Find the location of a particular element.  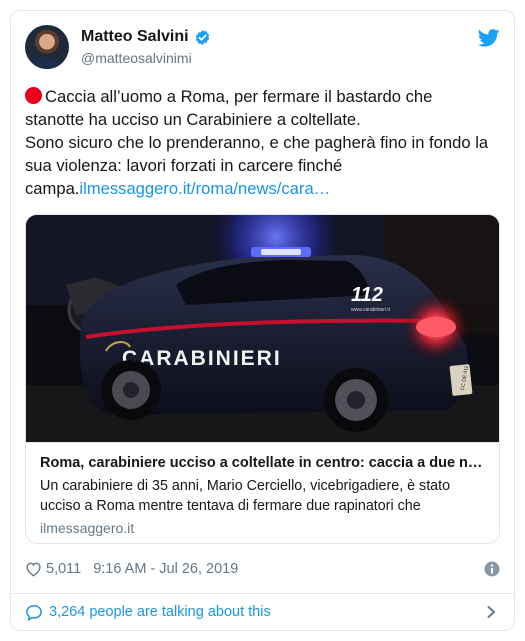

conversation-link: 3,264 people are talking about this is located at coordinates (262, 612).